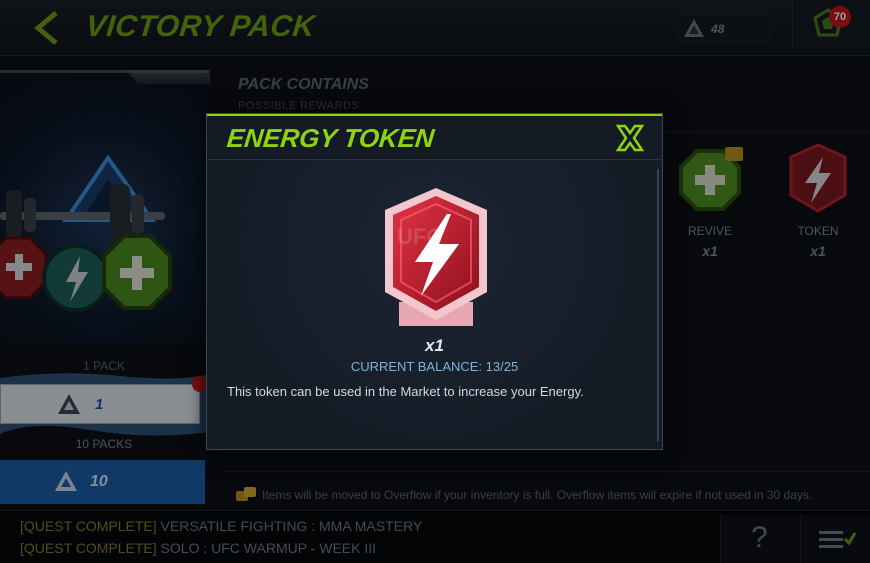 Image resolution: width=870 pixels, height=563 pixels. Describe the element at coordinates (434, 345) in the screenshot. I see `token-quantity: x1` at that location.